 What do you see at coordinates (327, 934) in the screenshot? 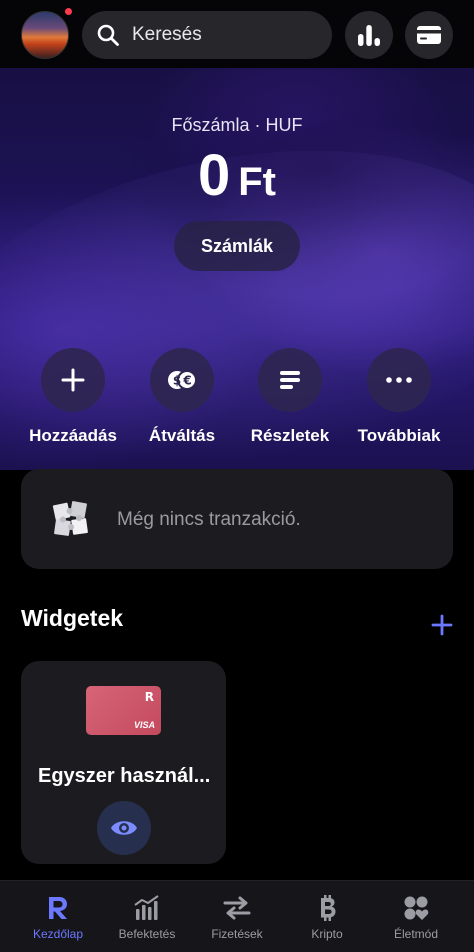
I see `tab-crypto-label: Kripto` at bounding box center [327, 934].